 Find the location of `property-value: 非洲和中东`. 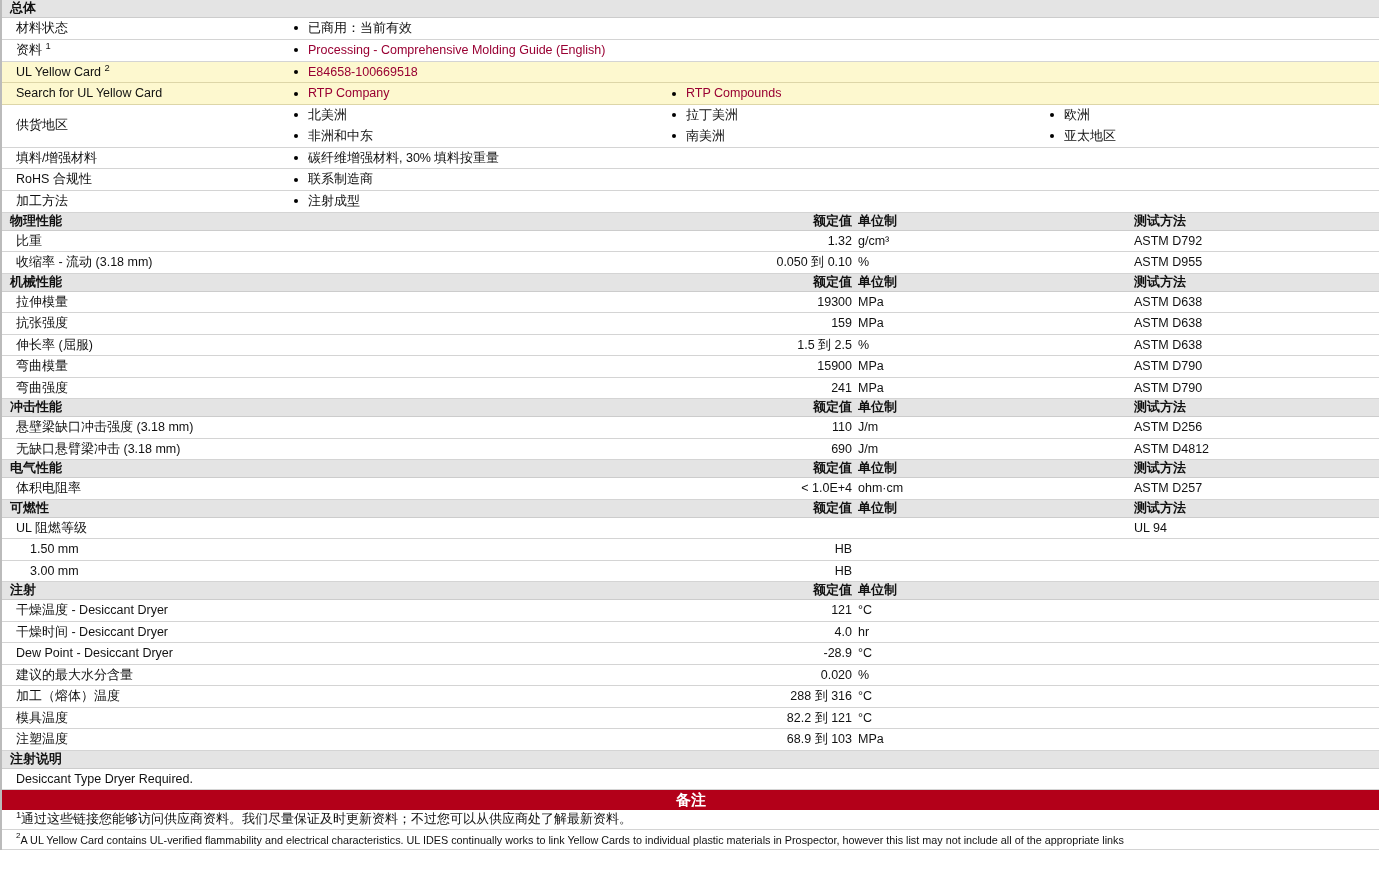

property-value: 非洲和中东 is located at coordinates (340, 136).